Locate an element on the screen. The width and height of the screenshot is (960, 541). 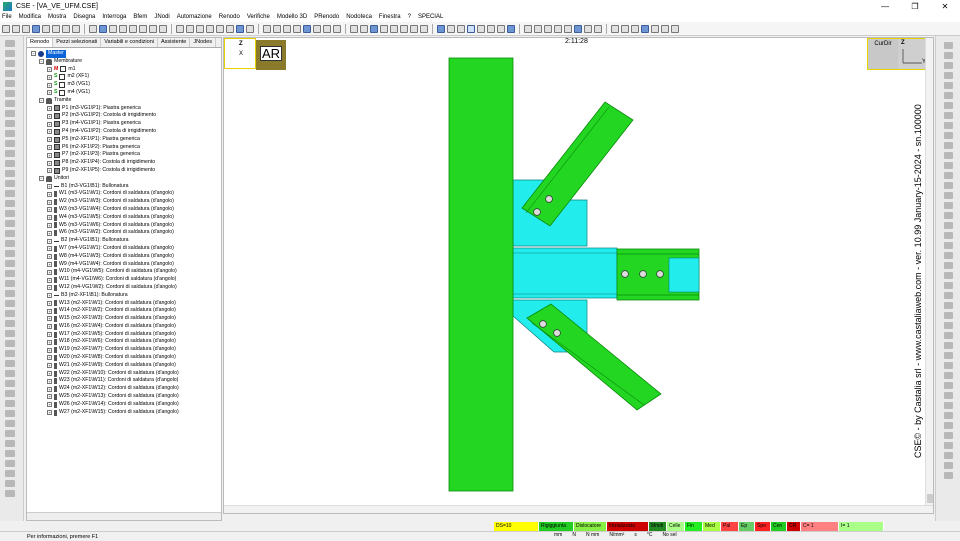
tab-renodo: Renodo is located at coordinates (40, 42).